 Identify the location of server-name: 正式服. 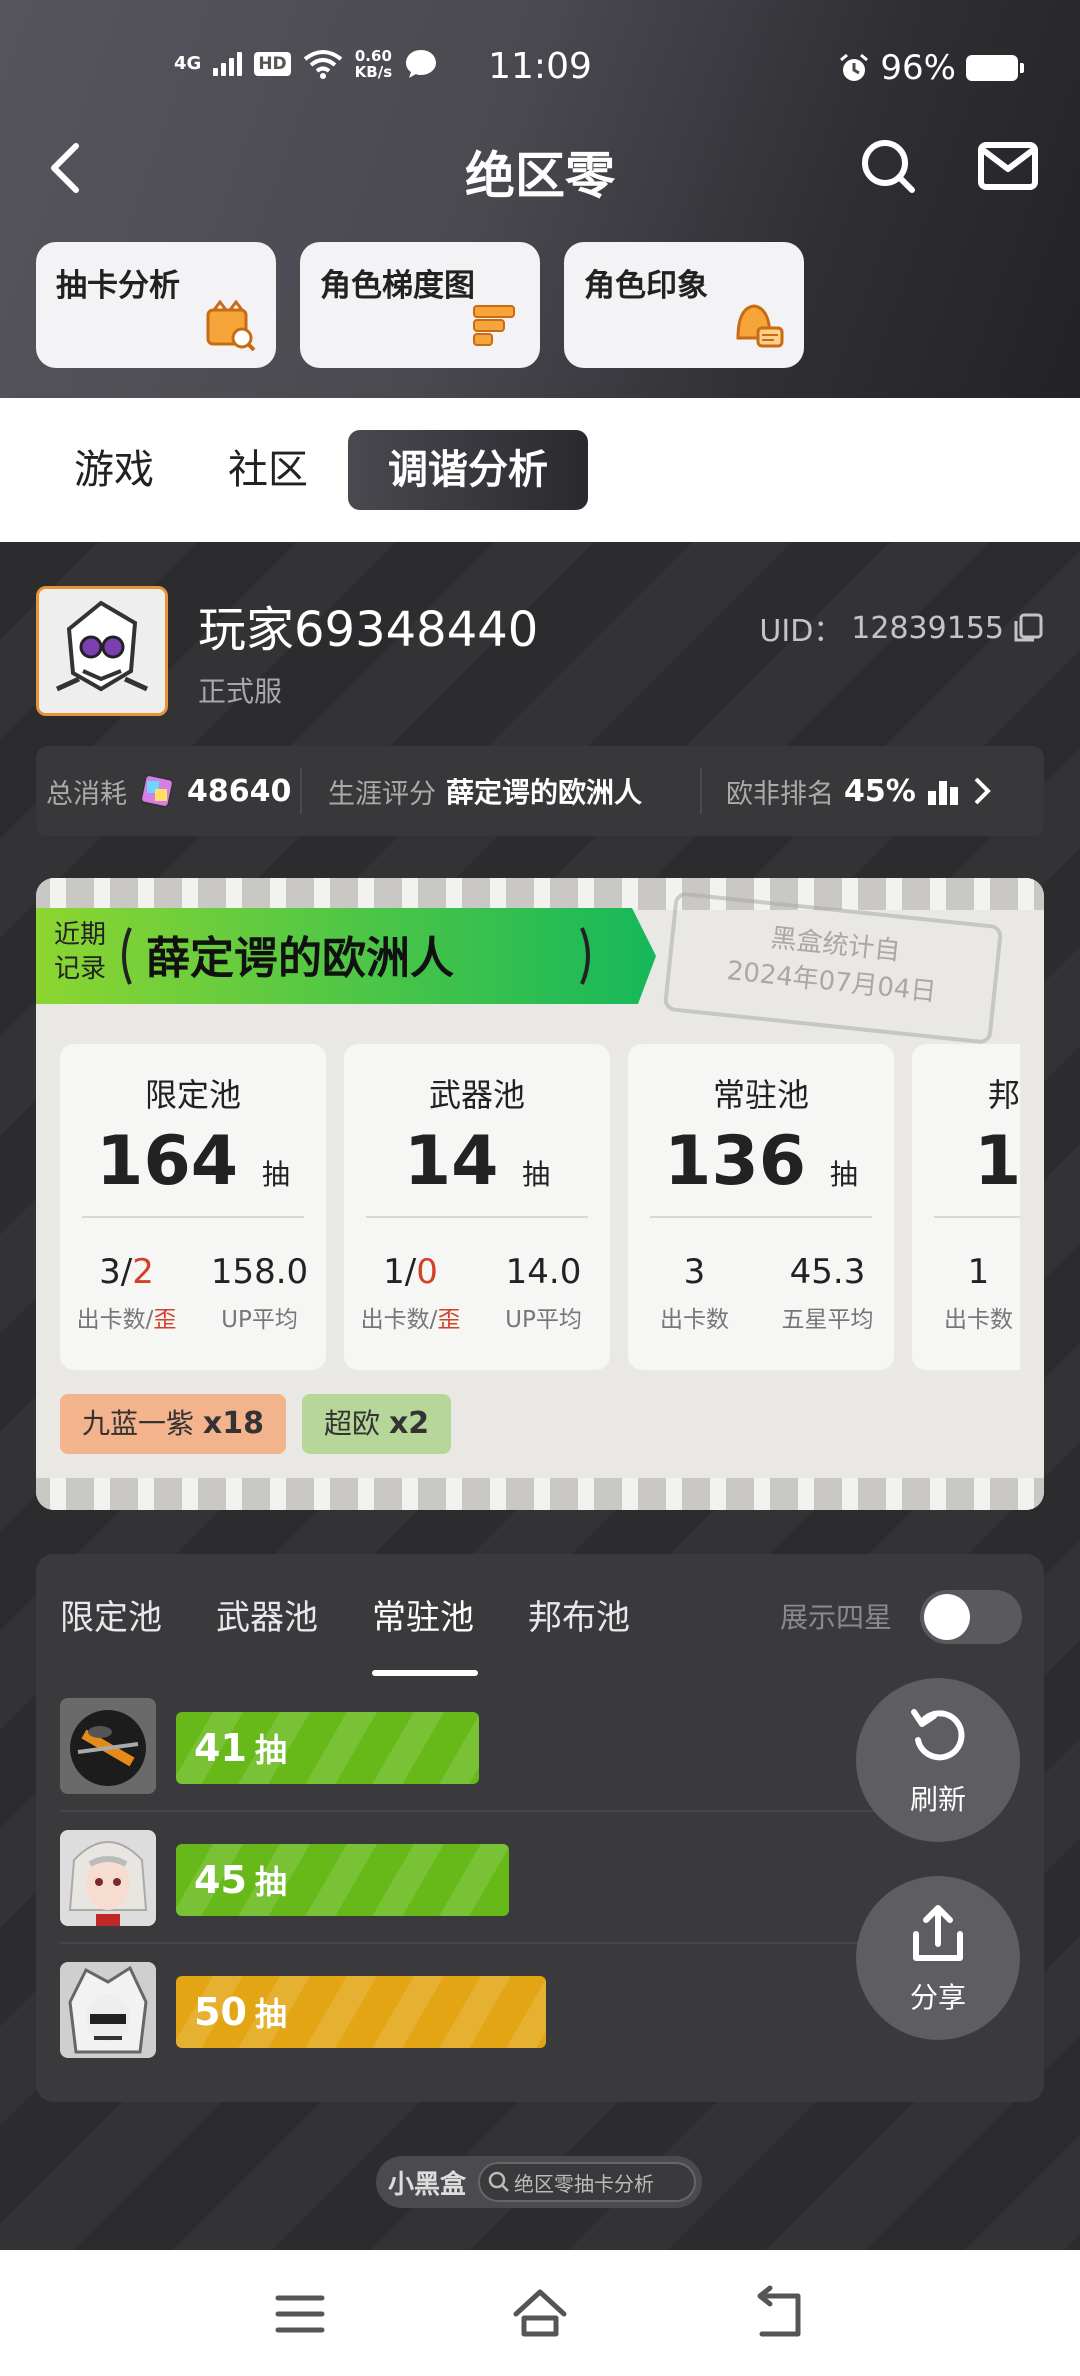
(240, 691).